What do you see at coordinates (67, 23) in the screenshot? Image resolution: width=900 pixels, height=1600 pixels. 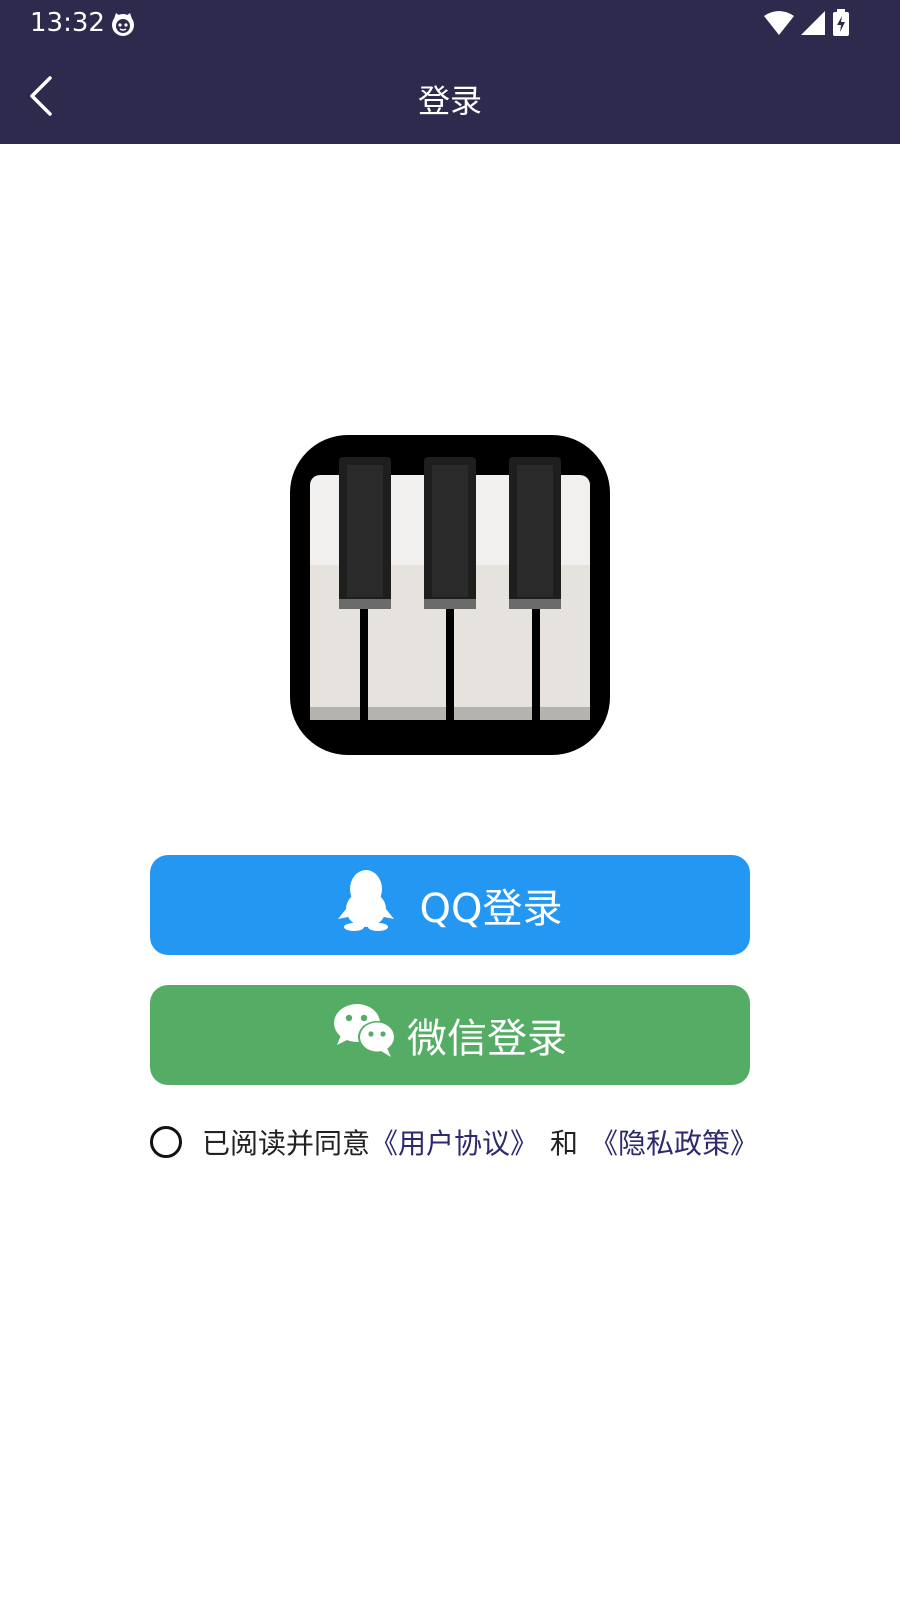 I see `status-time: 13:32` at bounding box center [67, 23].